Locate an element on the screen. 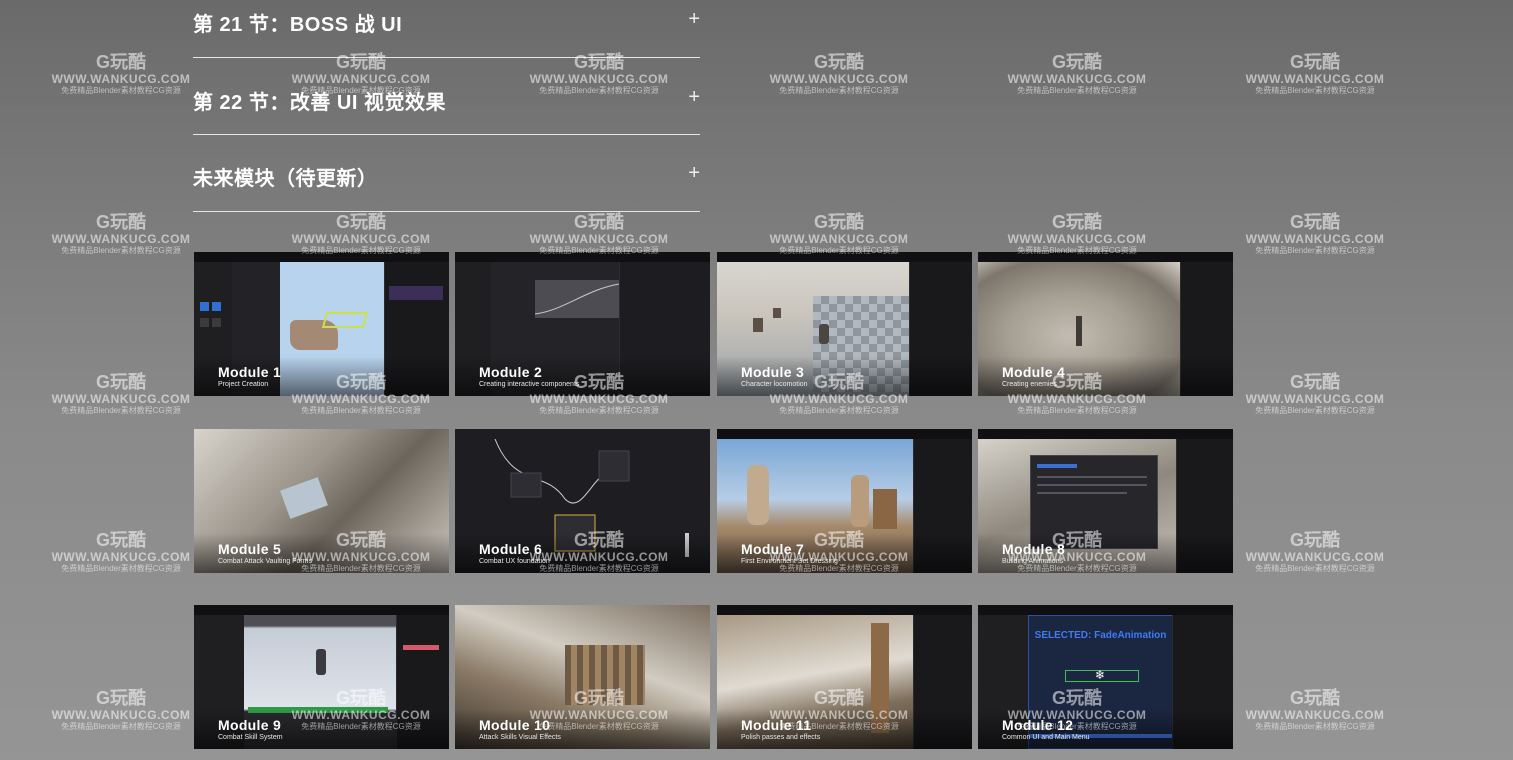 The image size is (1513, 760). module-card-8: Module 8 Building Animations is located at coordinates (1105, 501).